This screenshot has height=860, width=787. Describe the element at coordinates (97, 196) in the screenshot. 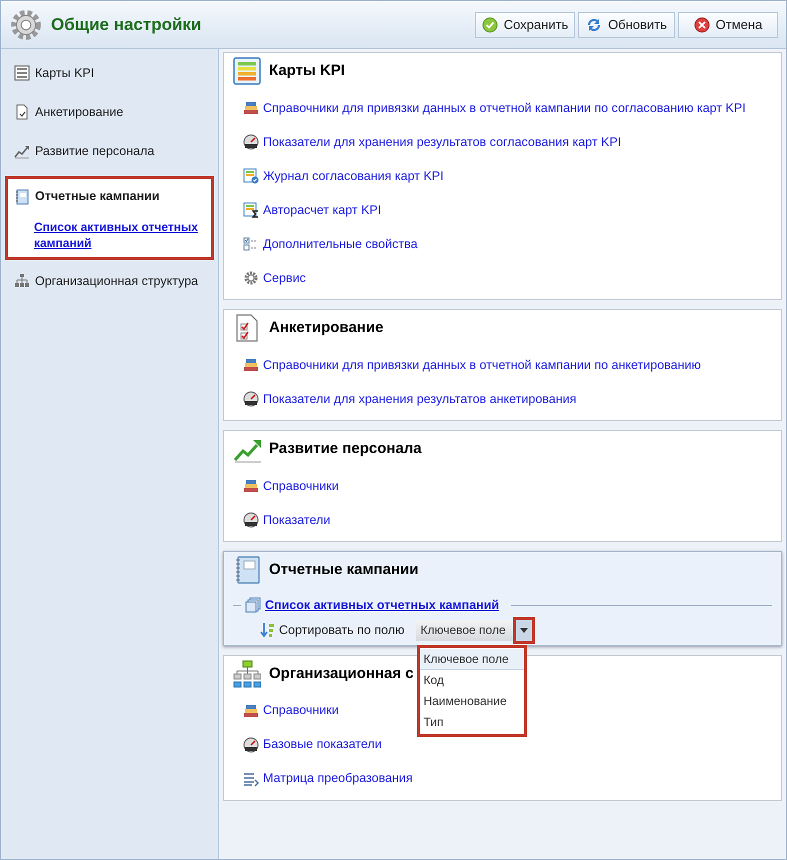

I see `sidebar-item-label: Отчетные кампании` at that location.